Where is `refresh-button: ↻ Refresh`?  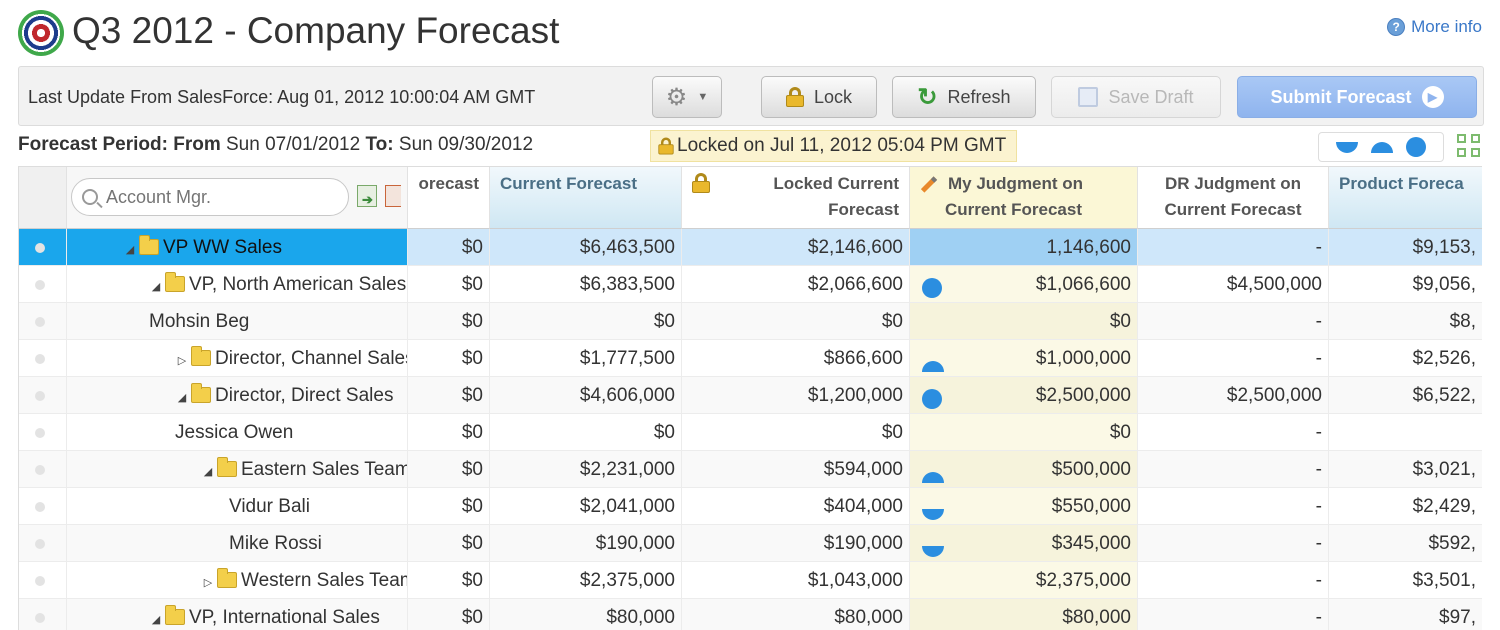 refresh-button: ↻ Refresh is located at coordinates (964, 97).